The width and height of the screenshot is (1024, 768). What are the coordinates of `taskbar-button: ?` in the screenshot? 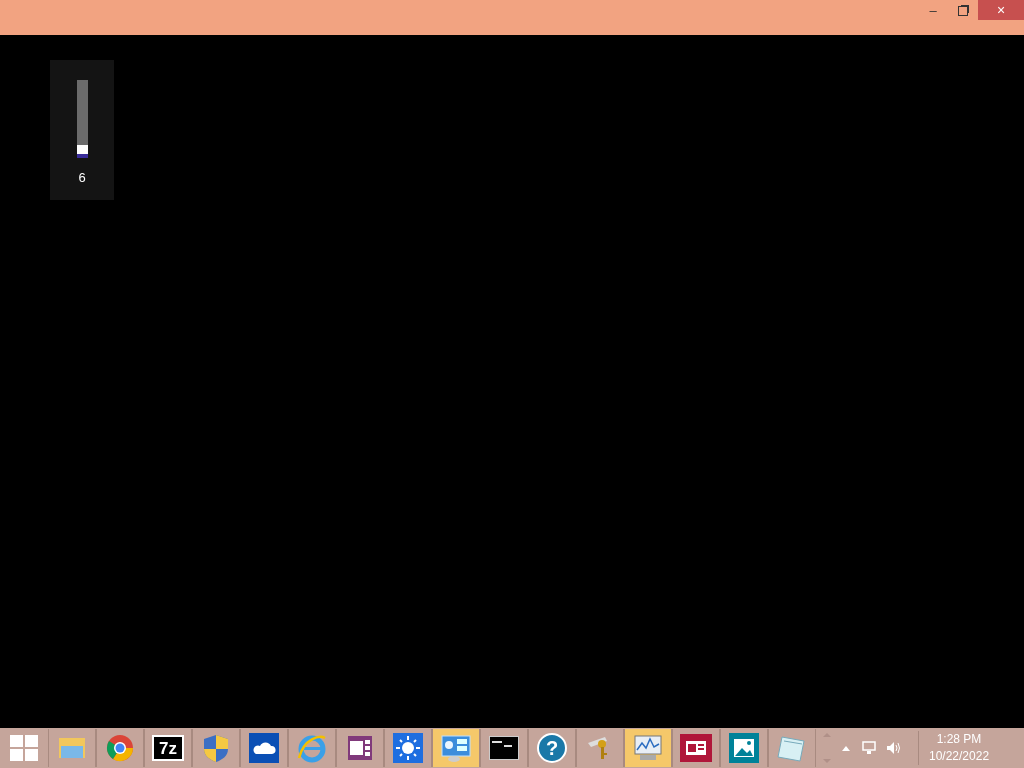 It's located at (552, 748).